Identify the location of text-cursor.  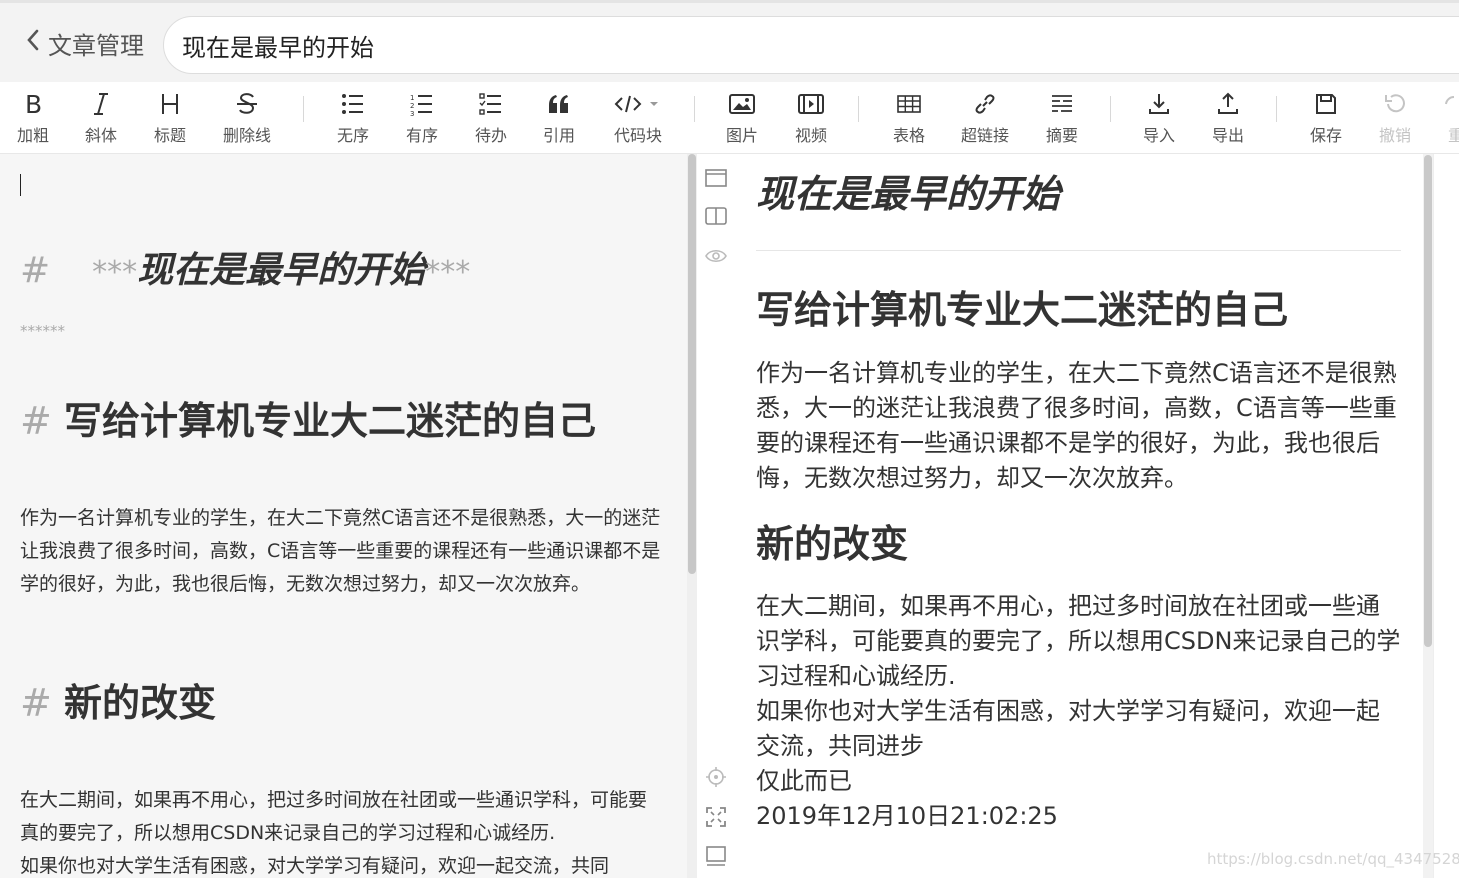
(20, 185).